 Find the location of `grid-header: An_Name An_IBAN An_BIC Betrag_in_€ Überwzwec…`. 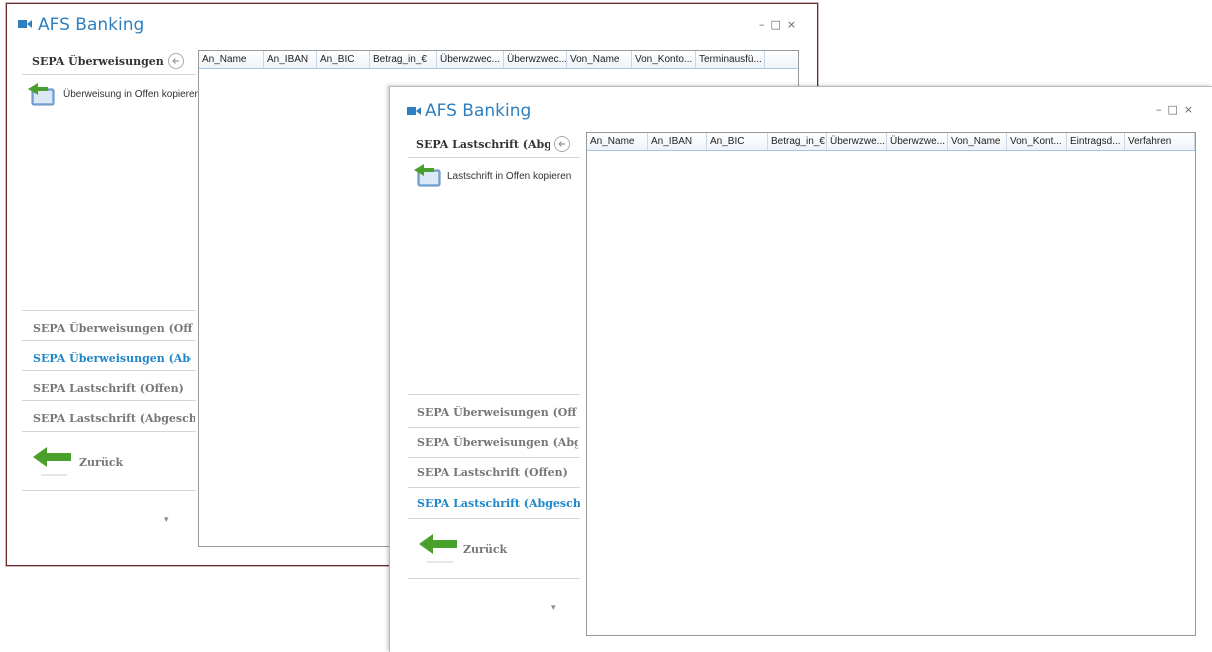

grid-header: An_Name An_IBAN An_BIC Betrag_in_€ Überwzwec… is located at coordinates (498, 60).